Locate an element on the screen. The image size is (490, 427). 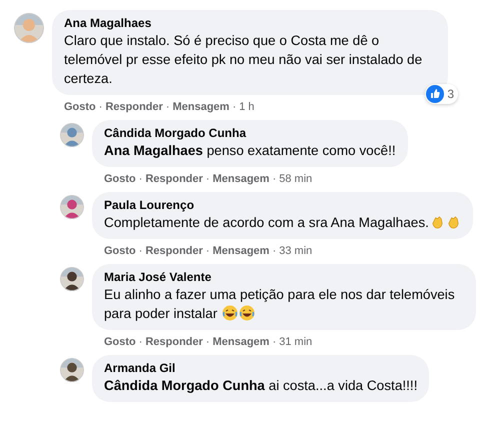
timestamp: 58 min is located at coordinates (295, 179).